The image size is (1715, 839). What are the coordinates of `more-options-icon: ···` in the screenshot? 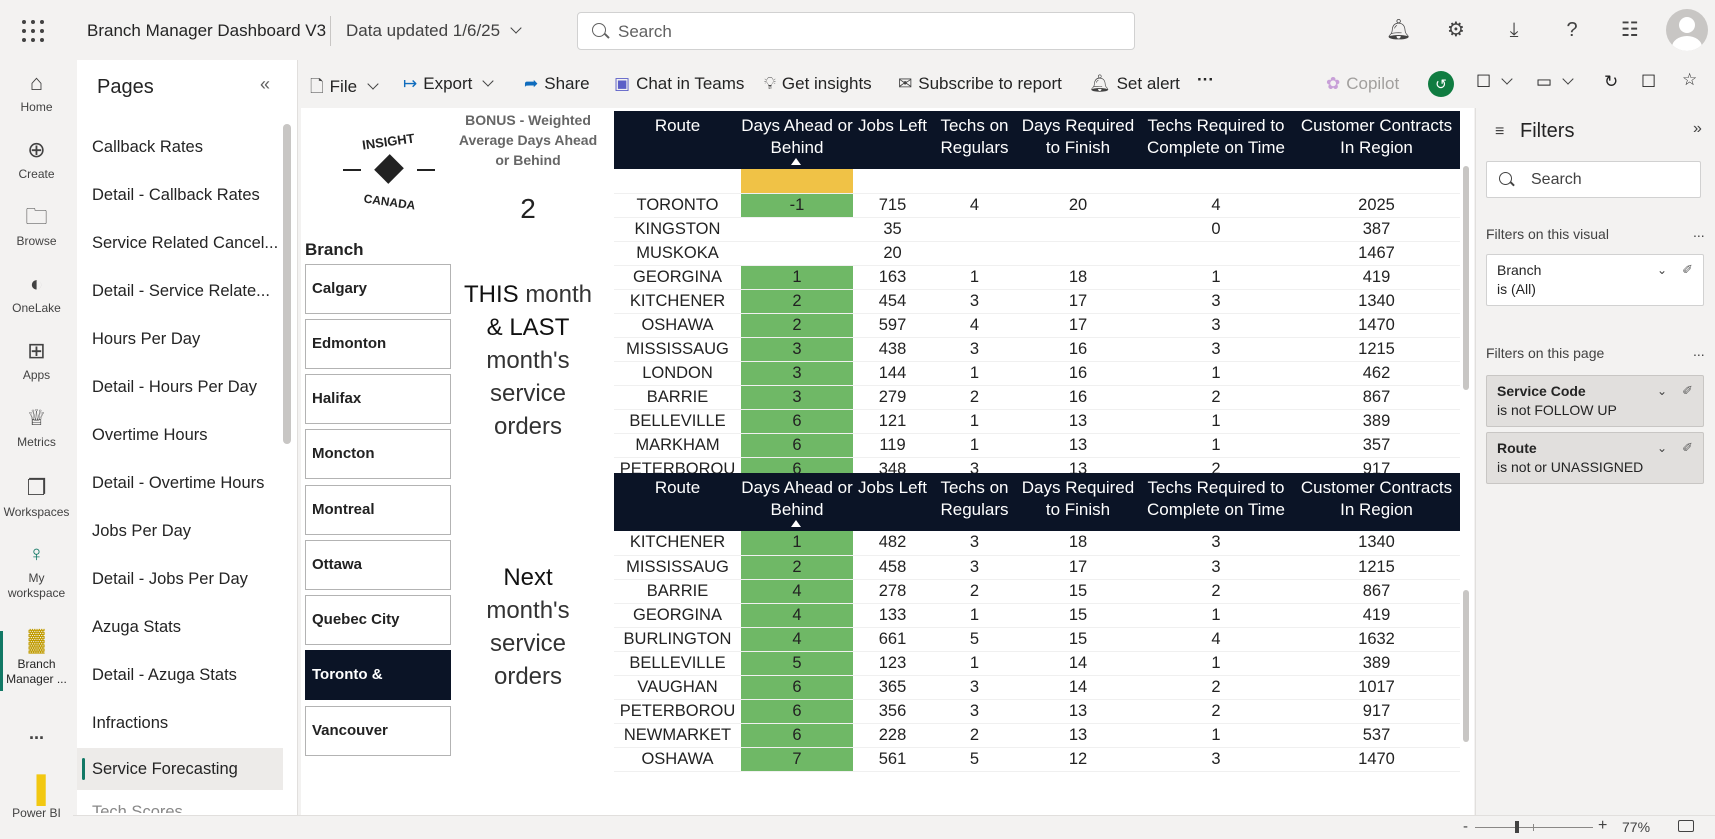 It's located at (1205, 80).